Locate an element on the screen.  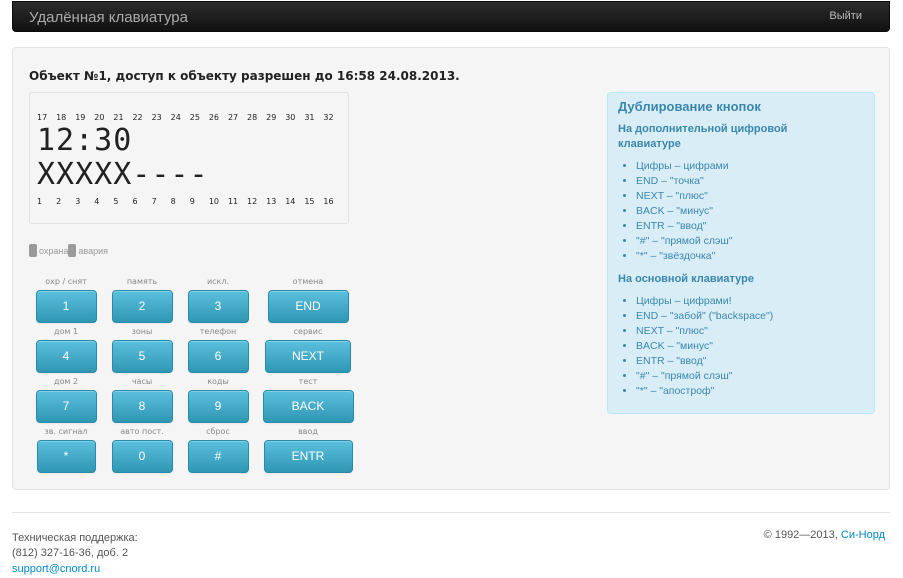
copyright-text: © 1992—2013, is located at coordinates (802, 535).